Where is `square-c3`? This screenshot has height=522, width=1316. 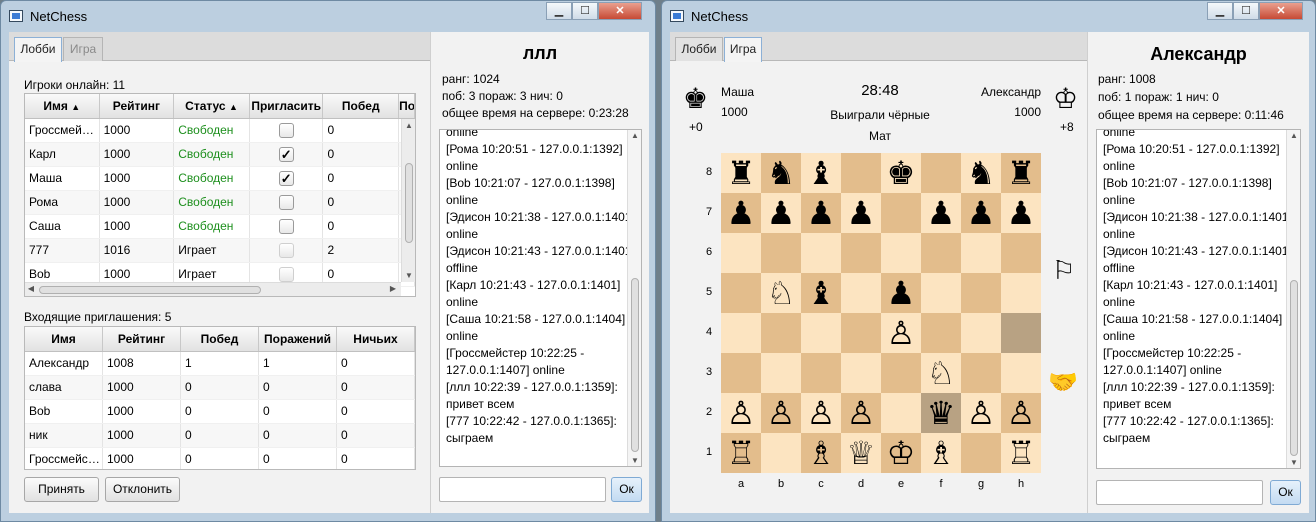
square-c3 is located at coordinates (821, 373).